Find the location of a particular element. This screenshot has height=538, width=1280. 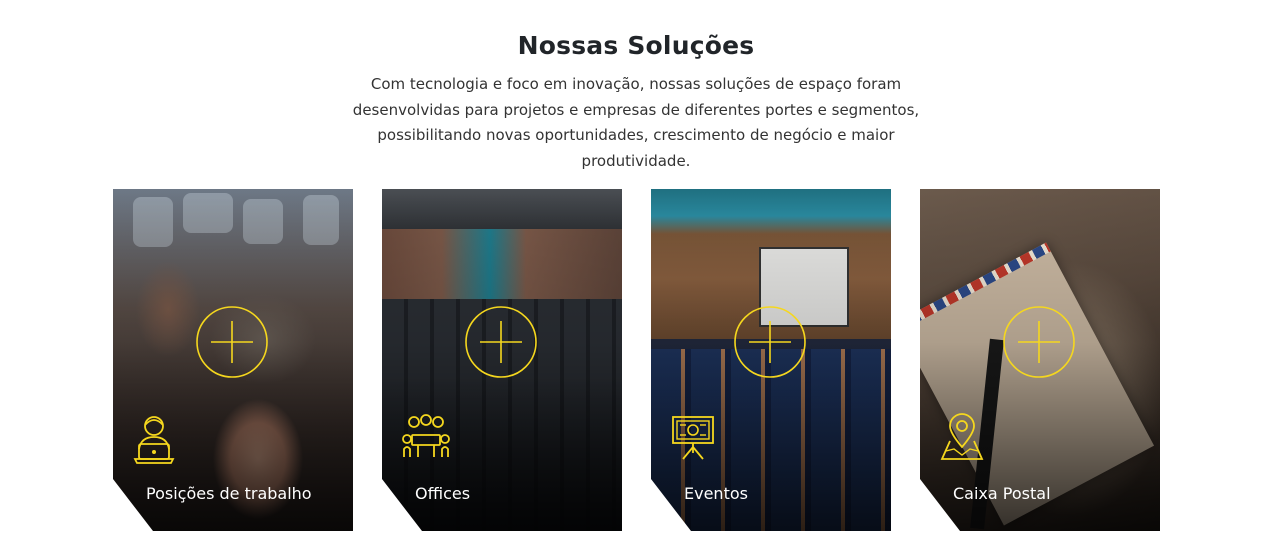

team-meeting-icon is located at coordinates (426, 435).